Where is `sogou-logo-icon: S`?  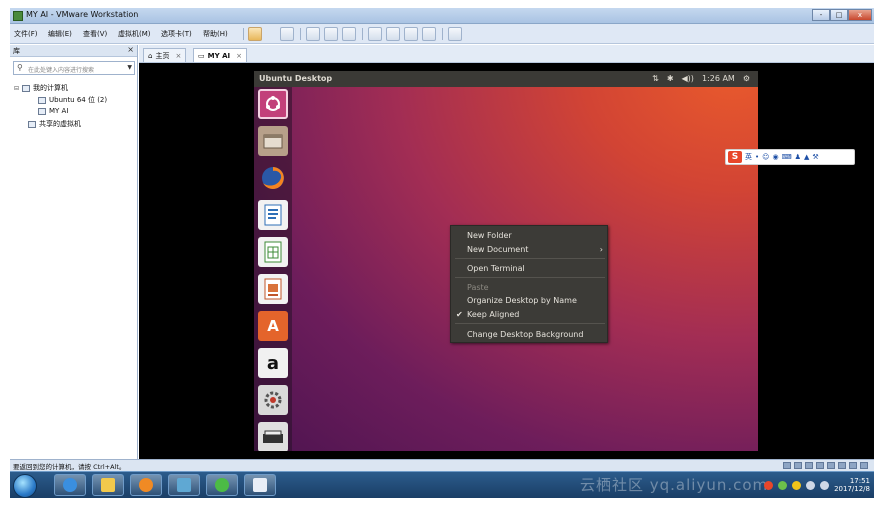
sogou-logo-icon: S is located at coordinates (735, 157).